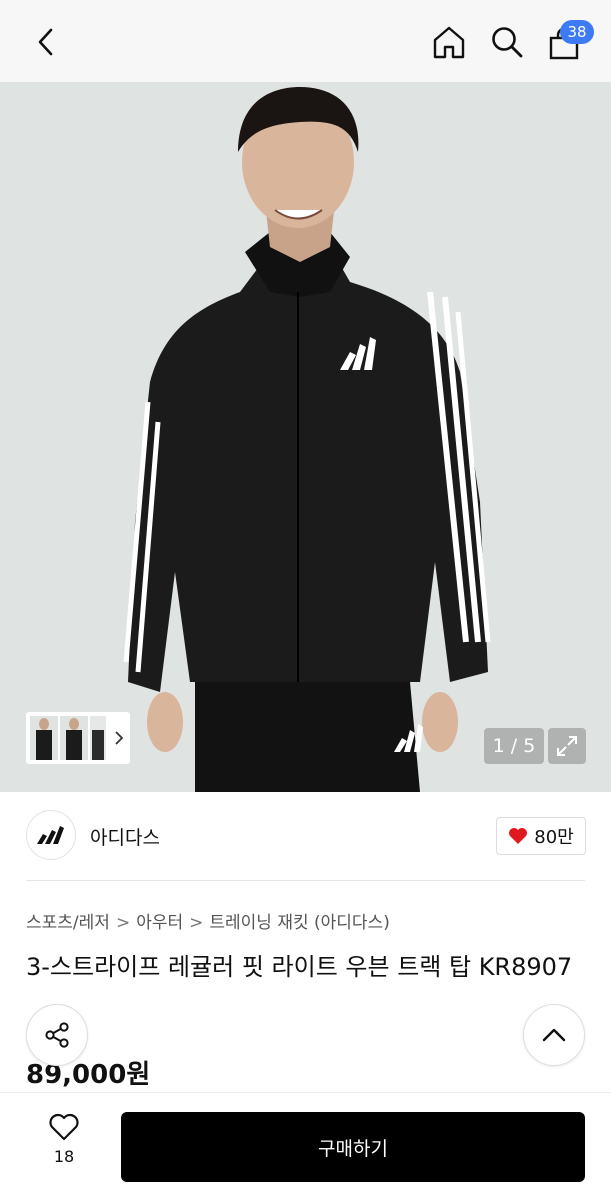  I want to click on thumbnail-next-button, so click(119, 738).